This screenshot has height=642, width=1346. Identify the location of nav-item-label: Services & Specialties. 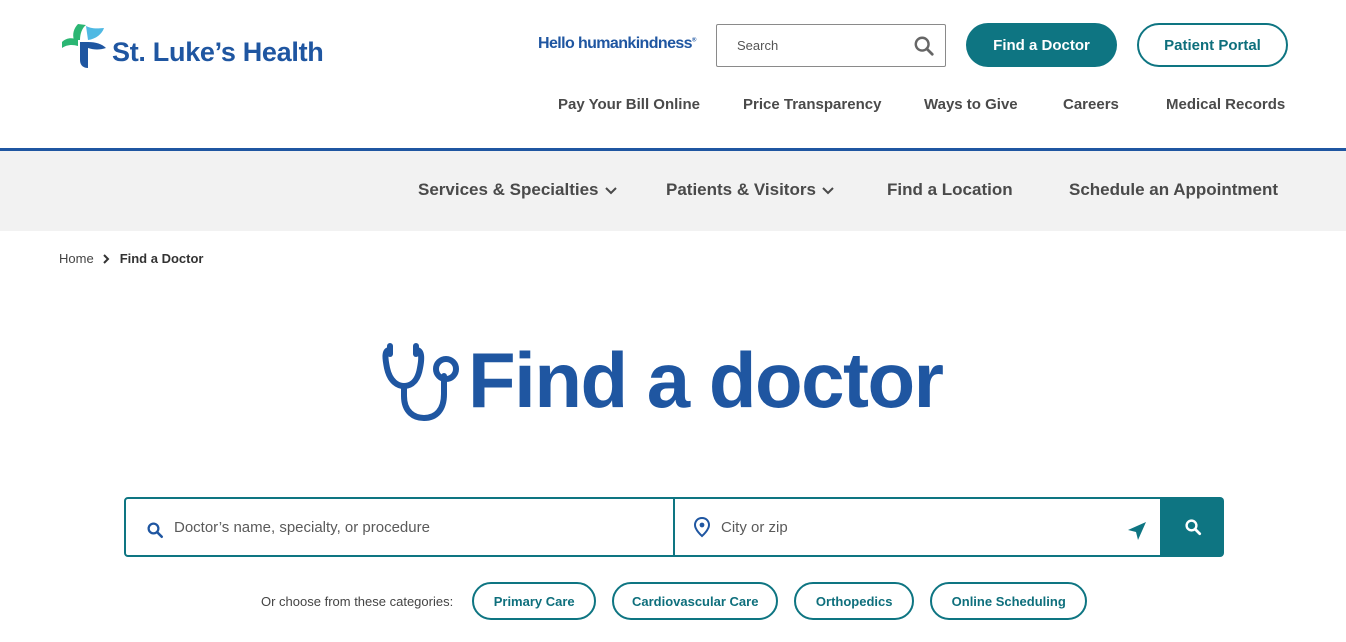
(508, 189).